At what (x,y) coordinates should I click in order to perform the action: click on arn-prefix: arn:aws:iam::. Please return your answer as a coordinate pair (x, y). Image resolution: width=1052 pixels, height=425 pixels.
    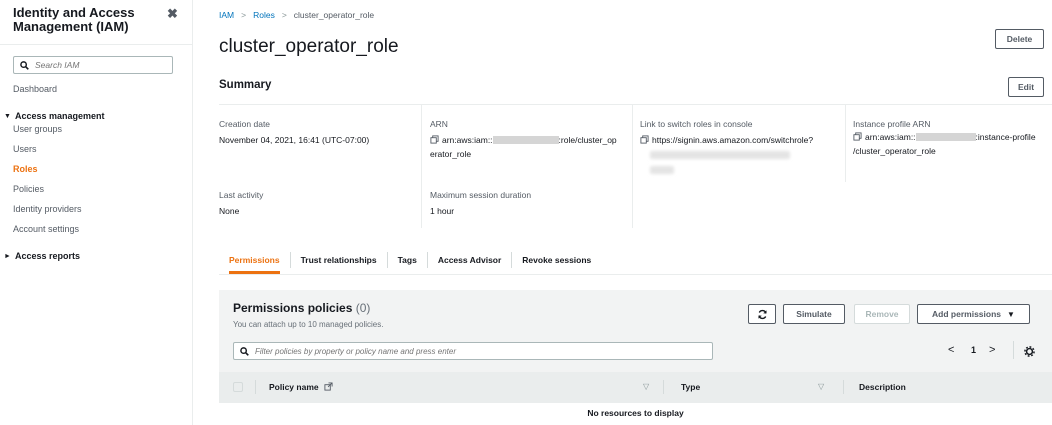
    Looking at the image, I should click on (467, 140).